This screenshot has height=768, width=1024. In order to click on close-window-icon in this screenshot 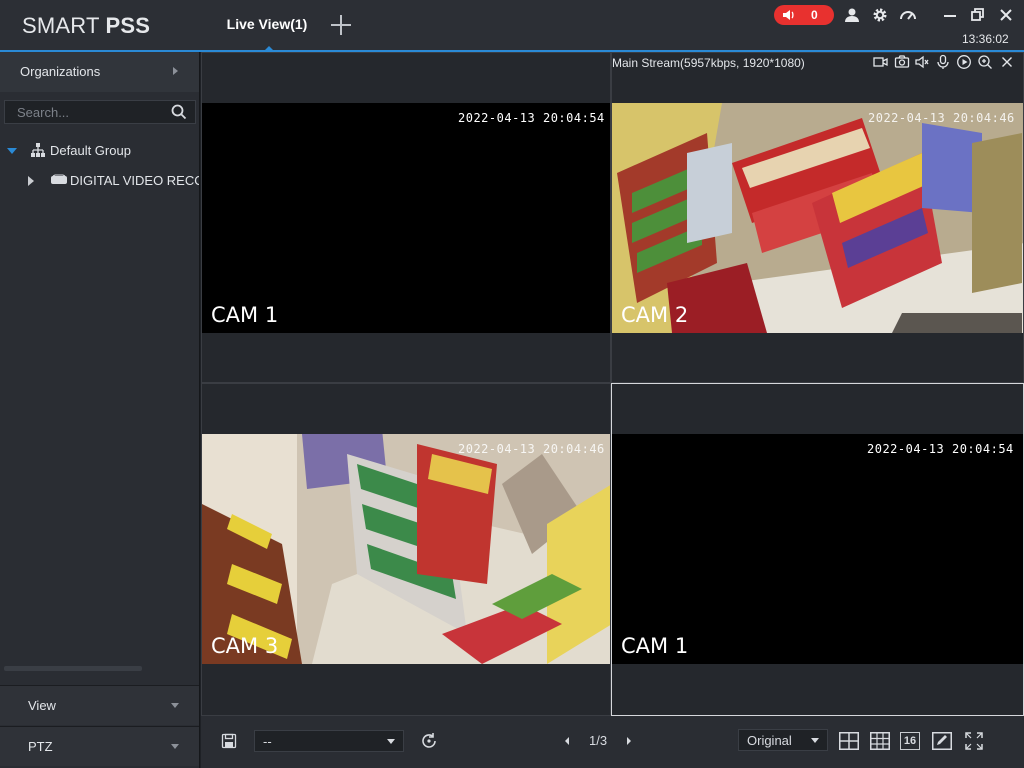, I will do `click(1007, 62)`.